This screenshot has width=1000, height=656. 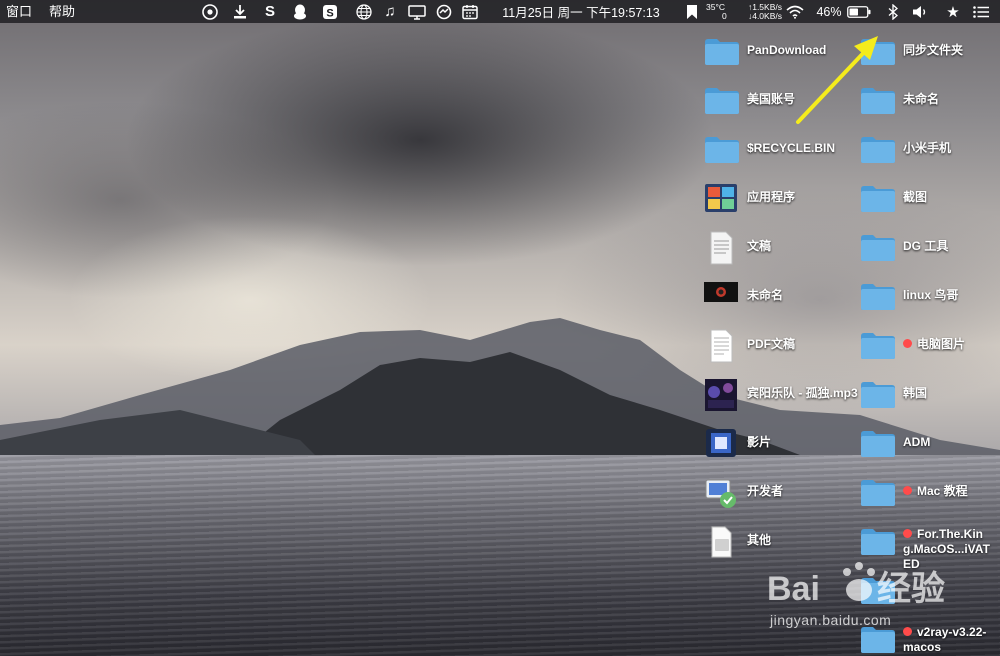 What do you see at coordinates (300, 11) in the screenshot?
I see `qq-icon` at bounding box center [300, 11].